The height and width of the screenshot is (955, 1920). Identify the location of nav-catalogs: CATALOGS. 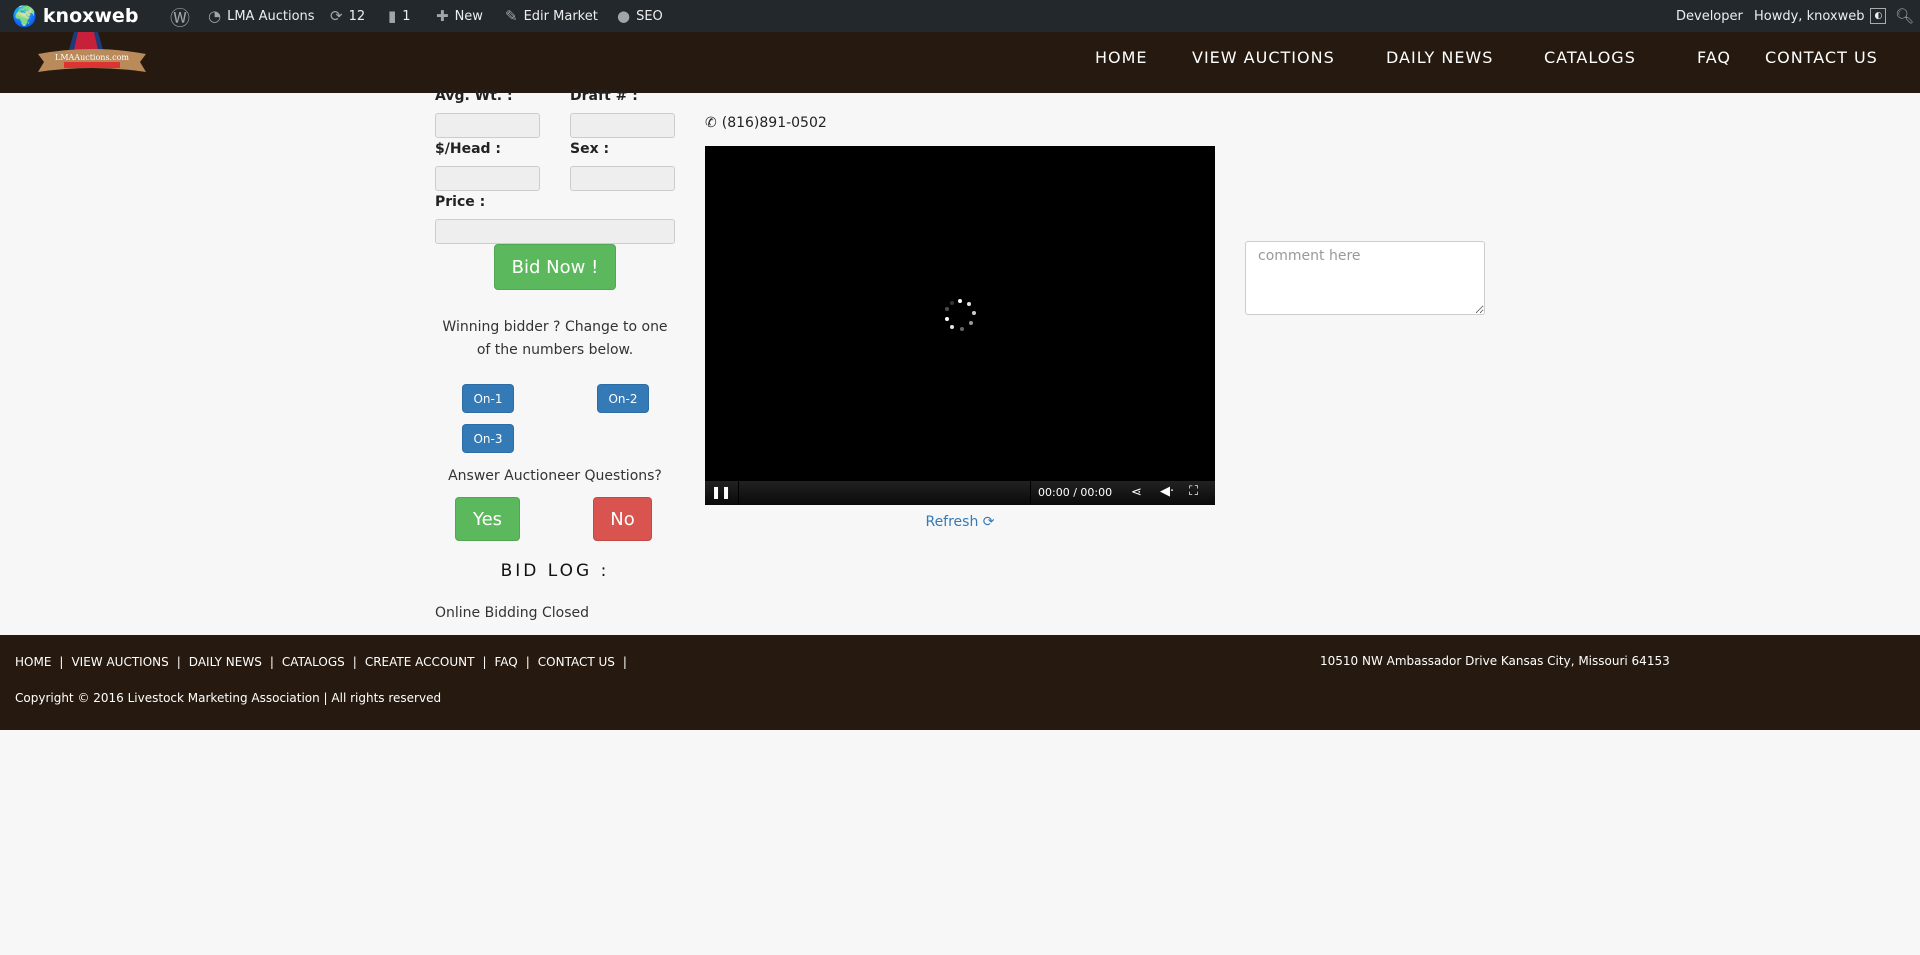
(1590, 57).